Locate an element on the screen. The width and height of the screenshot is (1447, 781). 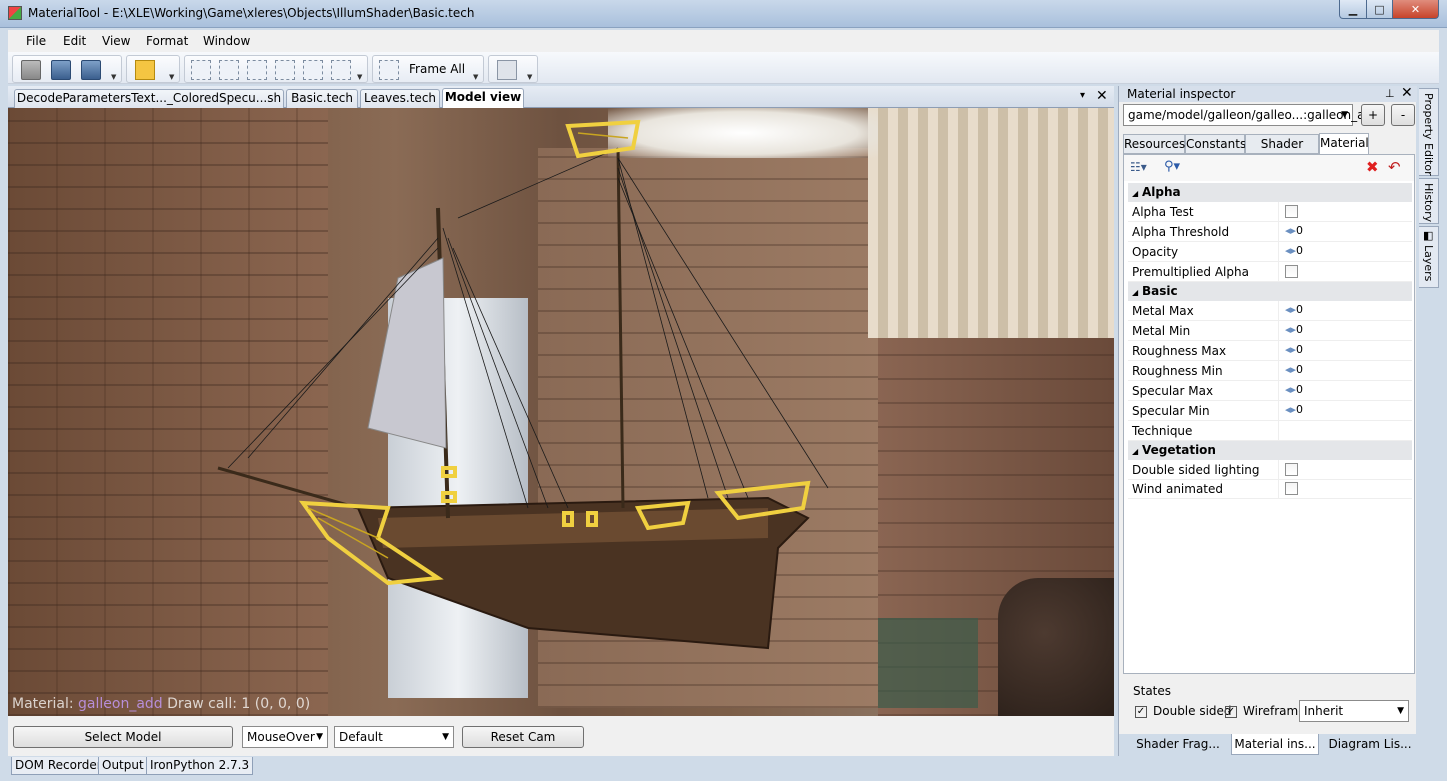
inspector-title: Material inspector is located at coordinates (1181, 94).